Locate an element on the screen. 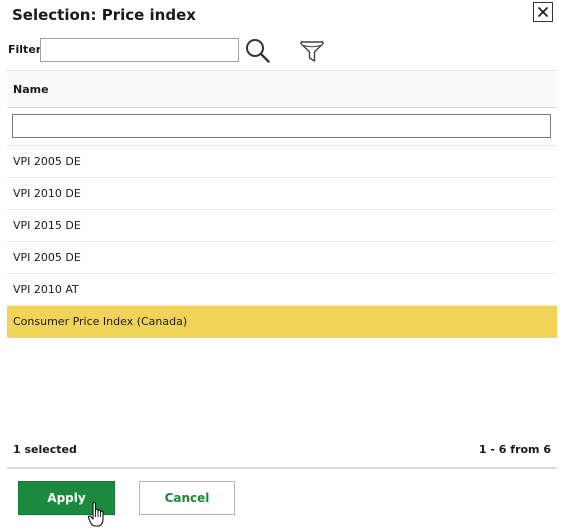  row-name: VPI 2010 DE is located at coordinates (47, 193).